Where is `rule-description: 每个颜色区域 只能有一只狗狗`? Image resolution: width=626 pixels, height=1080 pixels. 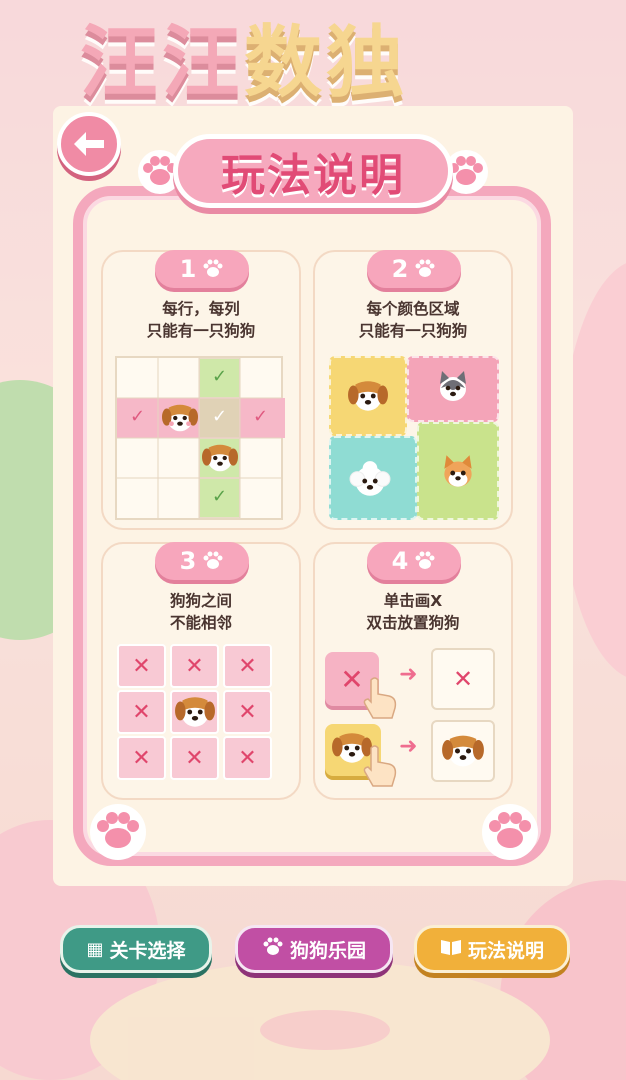 rule-description: 每个颜色区域 只能有一只狗狗 is located at coordinates (413, 320).